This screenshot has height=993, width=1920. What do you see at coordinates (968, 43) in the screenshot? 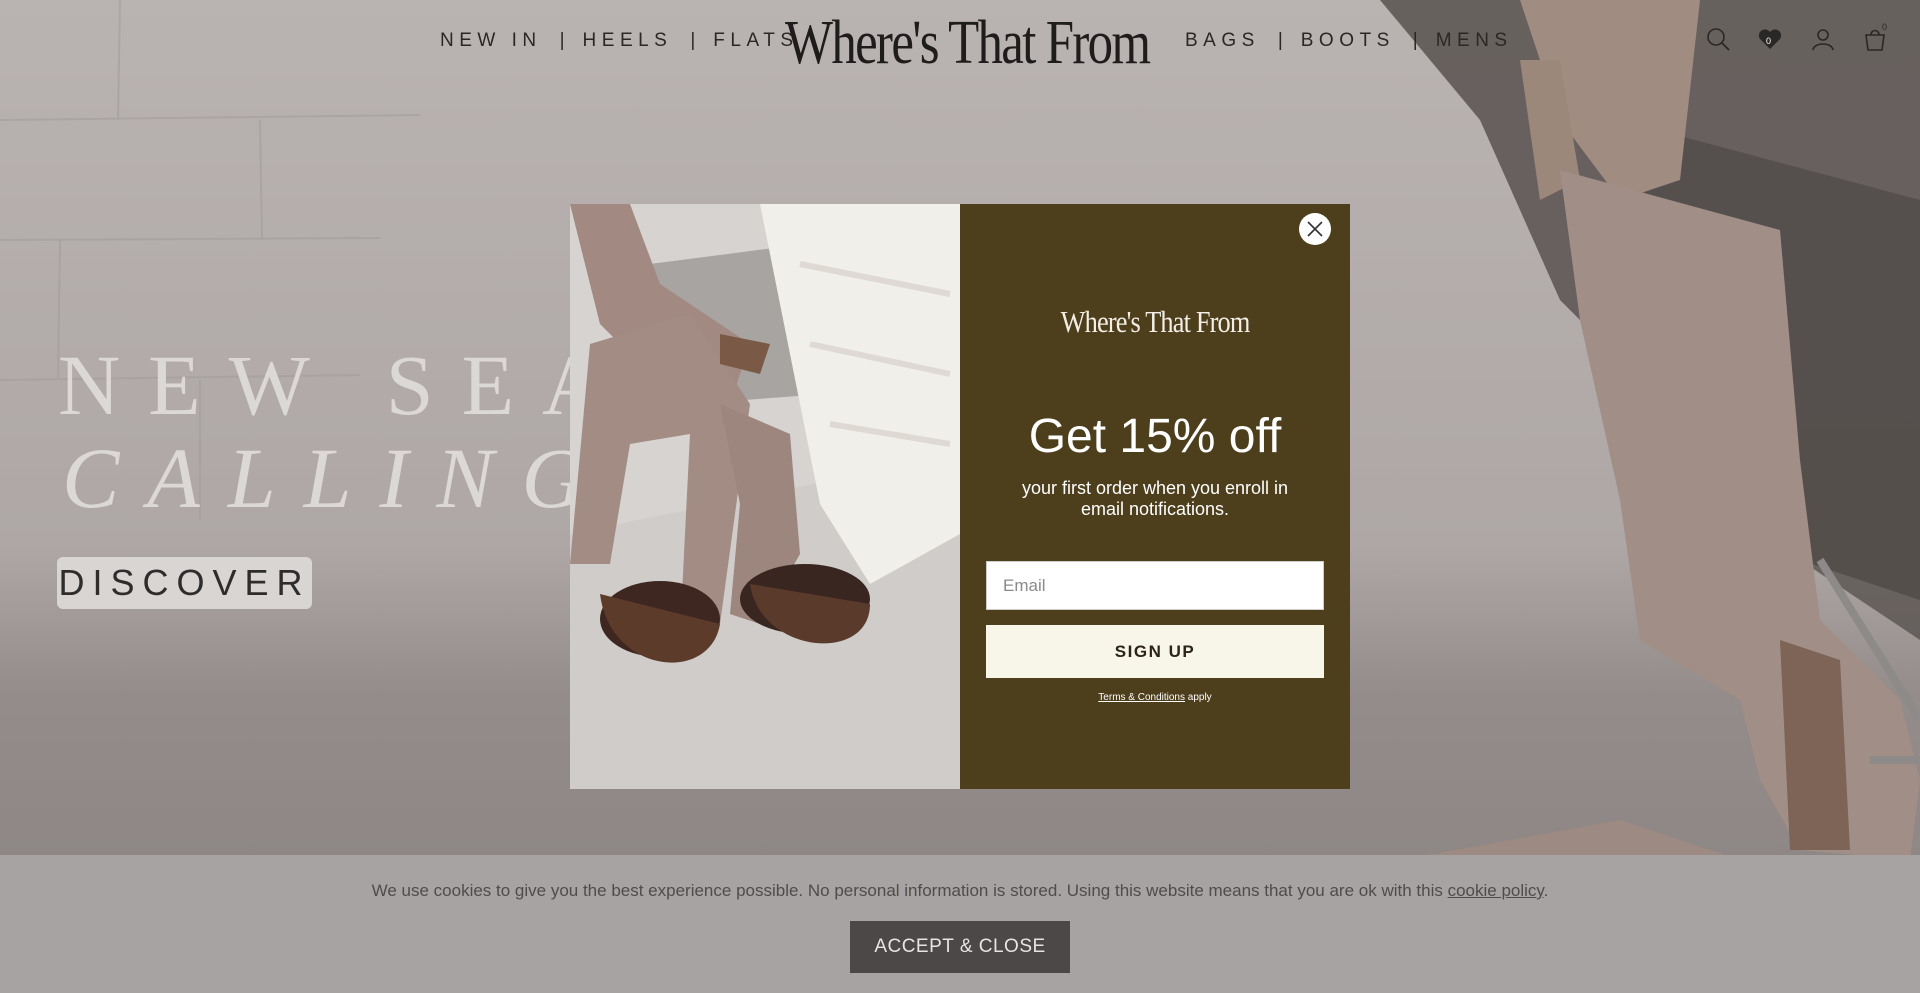
I see `site-logo: Where's That From` at bounding box center [968, 43].